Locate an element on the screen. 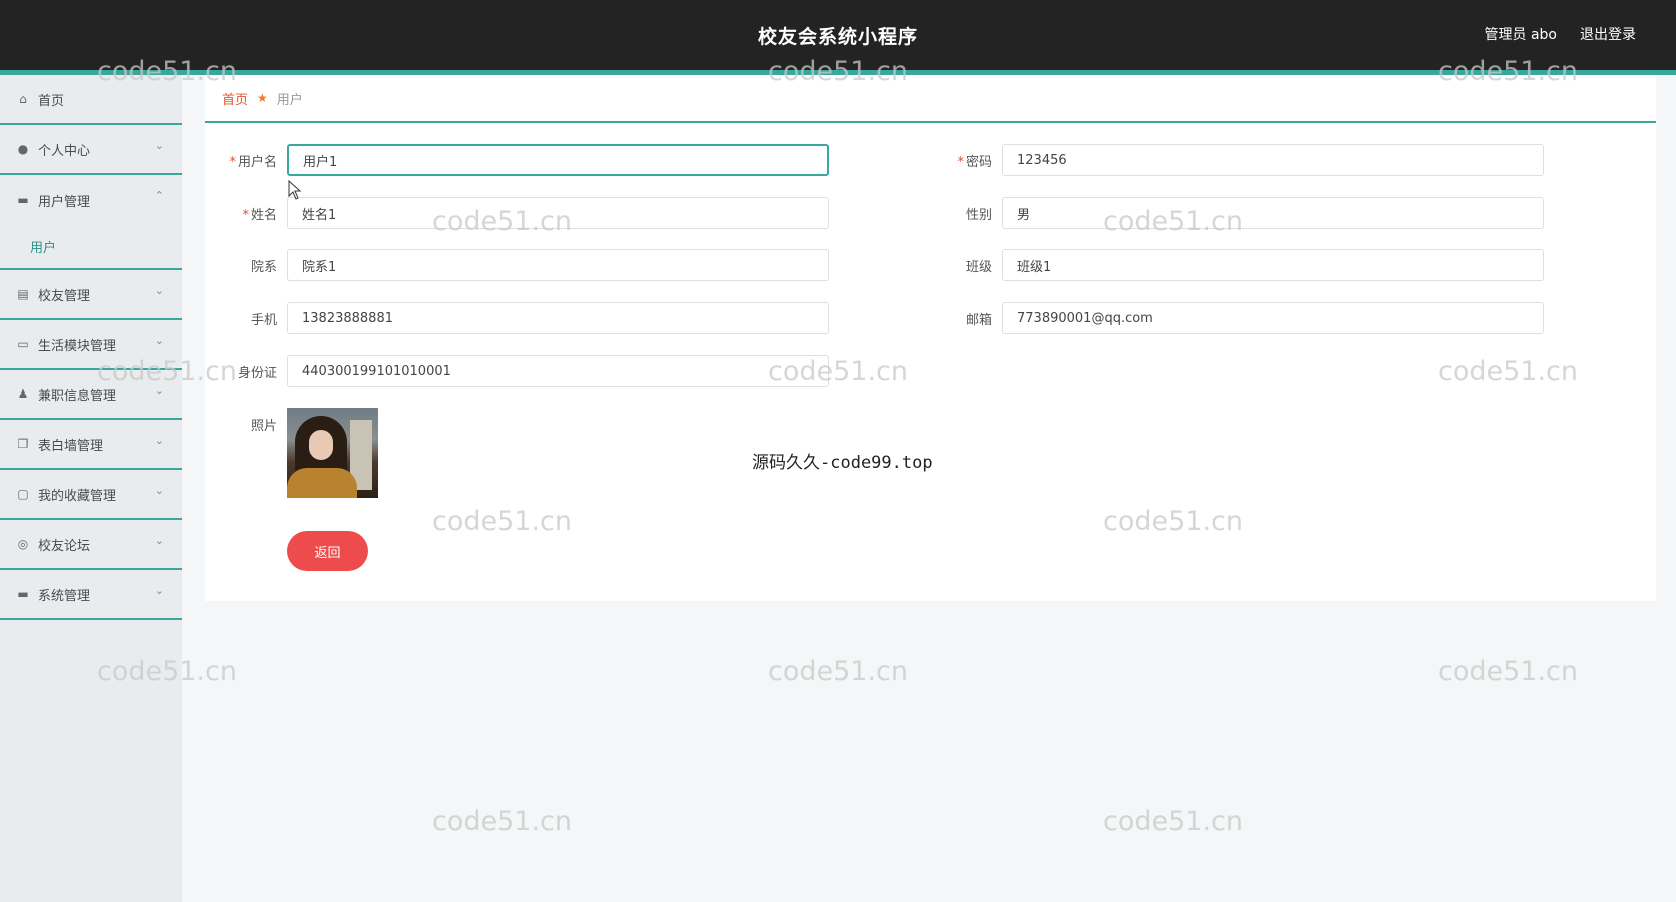 This screenshot has width=1676, height=902. gender-label: 性别 is located at coordinates (978, 215).